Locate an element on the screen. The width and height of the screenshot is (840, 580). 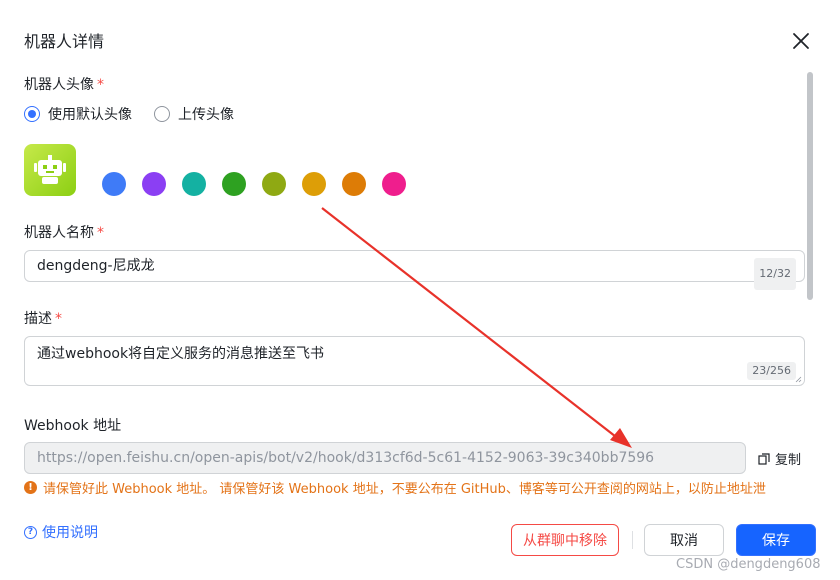
robot-icon is located at coordinates (50, 169).